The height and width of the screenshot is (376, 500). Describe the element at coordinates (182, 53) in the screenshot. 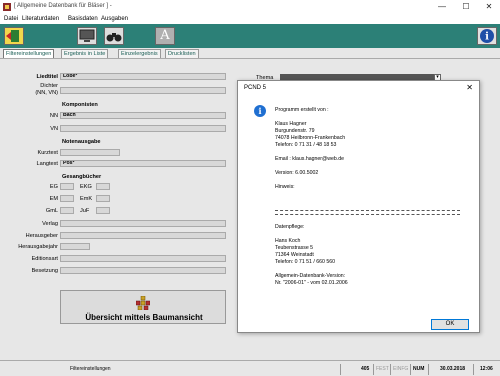

I see `tab-drucklisten: Drucklisten` at that location.